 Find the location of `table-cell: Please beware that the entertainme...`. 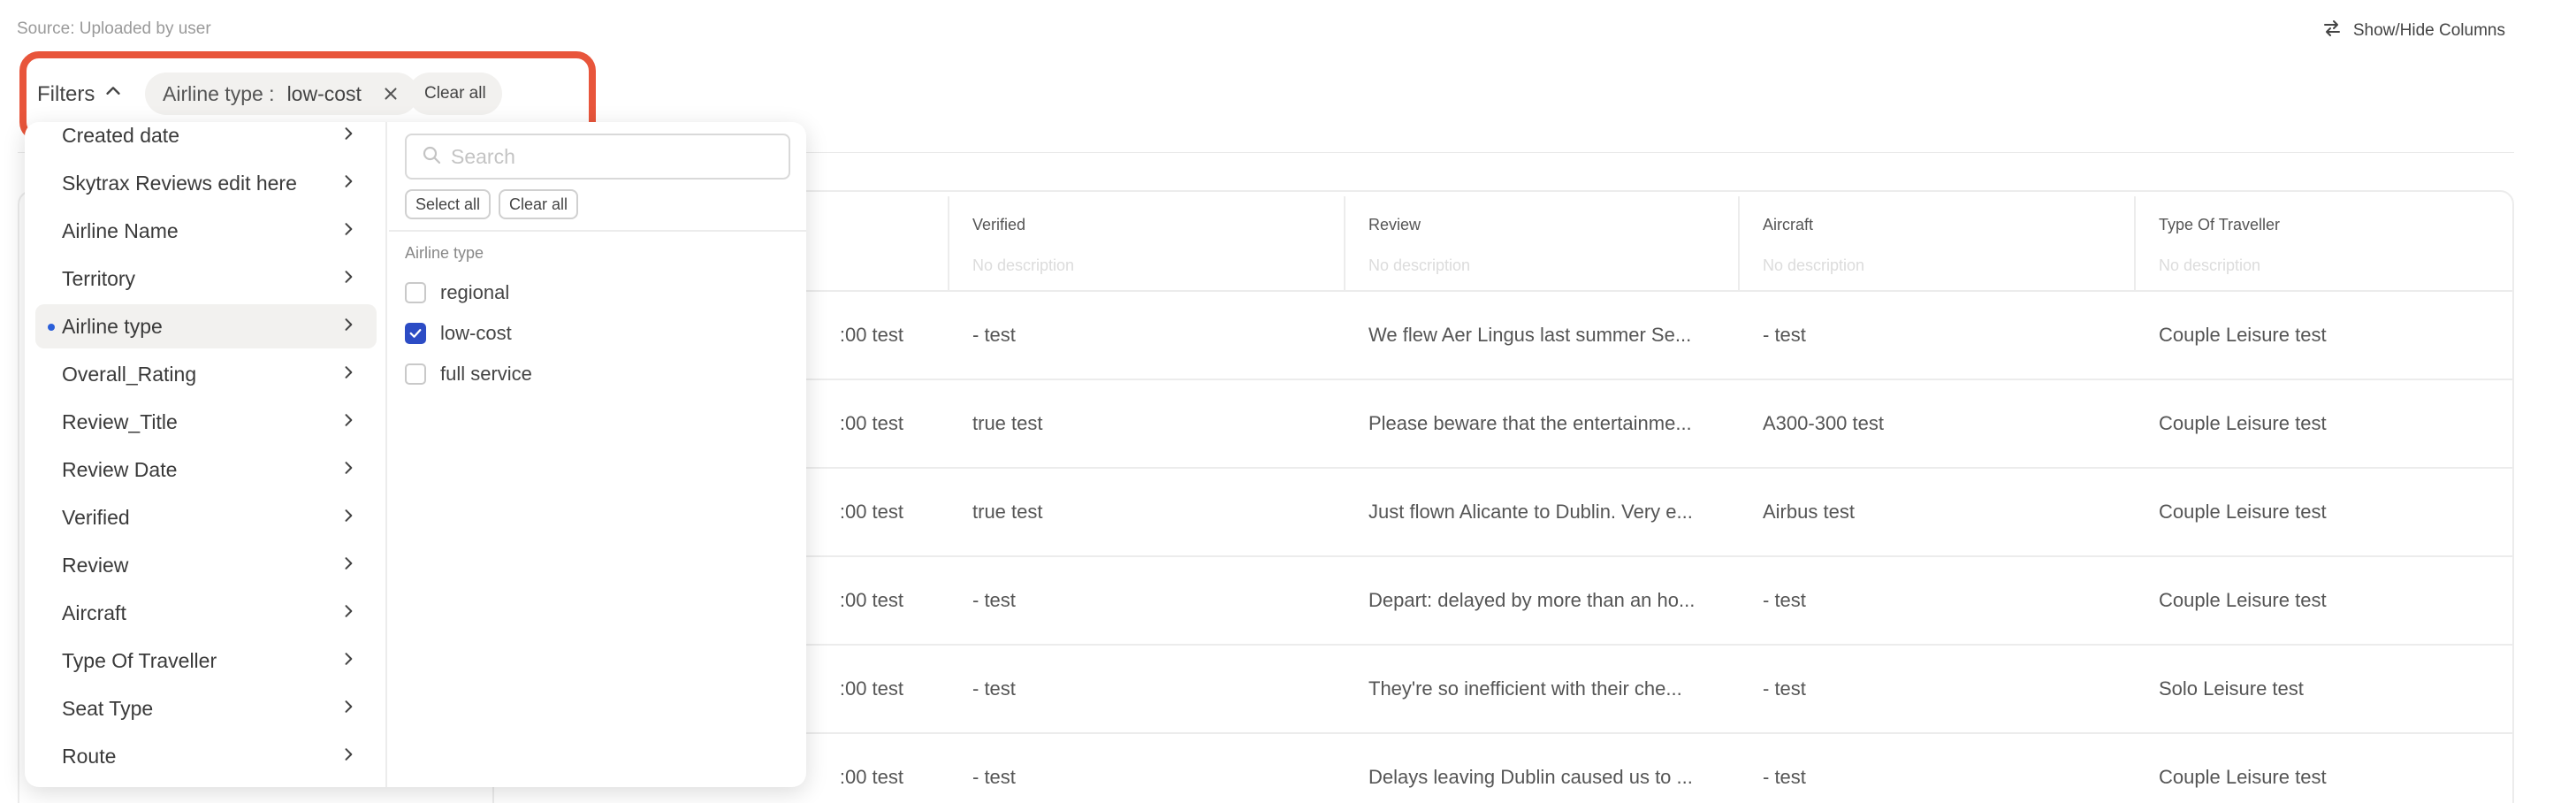

table-cell: Please beware that the entertainme... is located at coordinates (1530, 423).